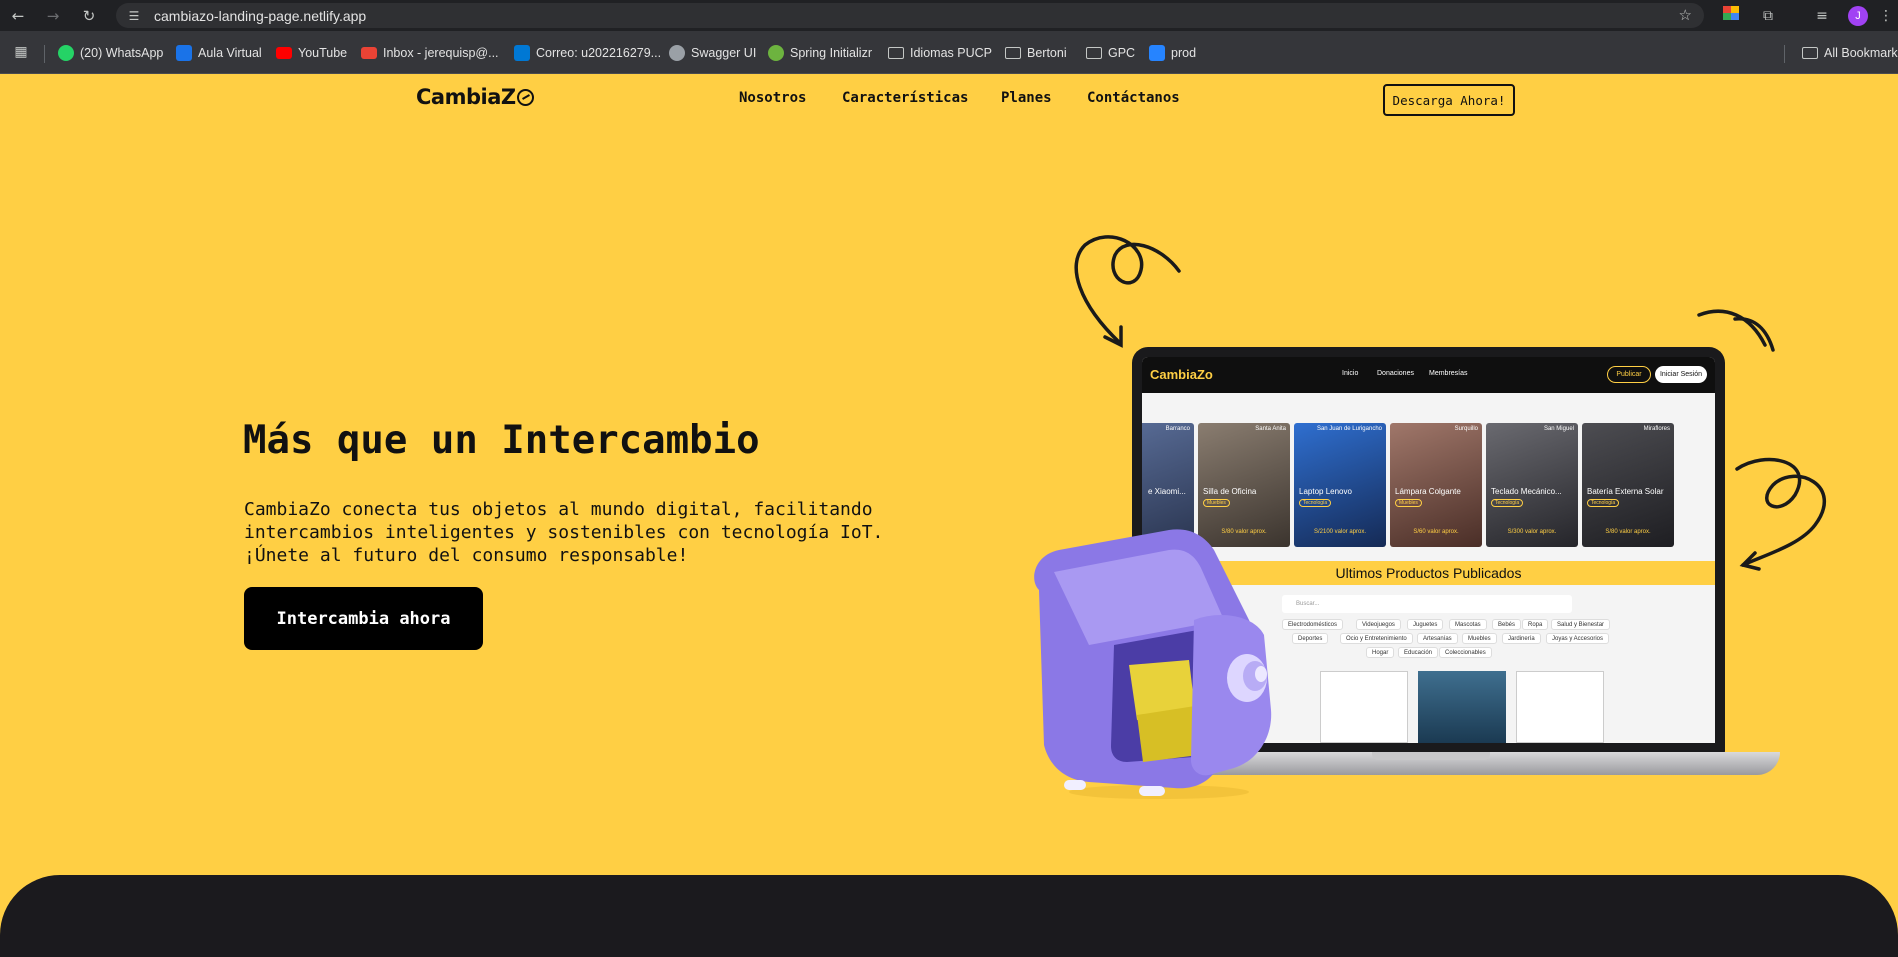 This screenshot has width=1898, height=957. Describe the element at coordinates (1036, 53) in the screenshot. I see `bookmark-bertoni: Bertoni` at that location.